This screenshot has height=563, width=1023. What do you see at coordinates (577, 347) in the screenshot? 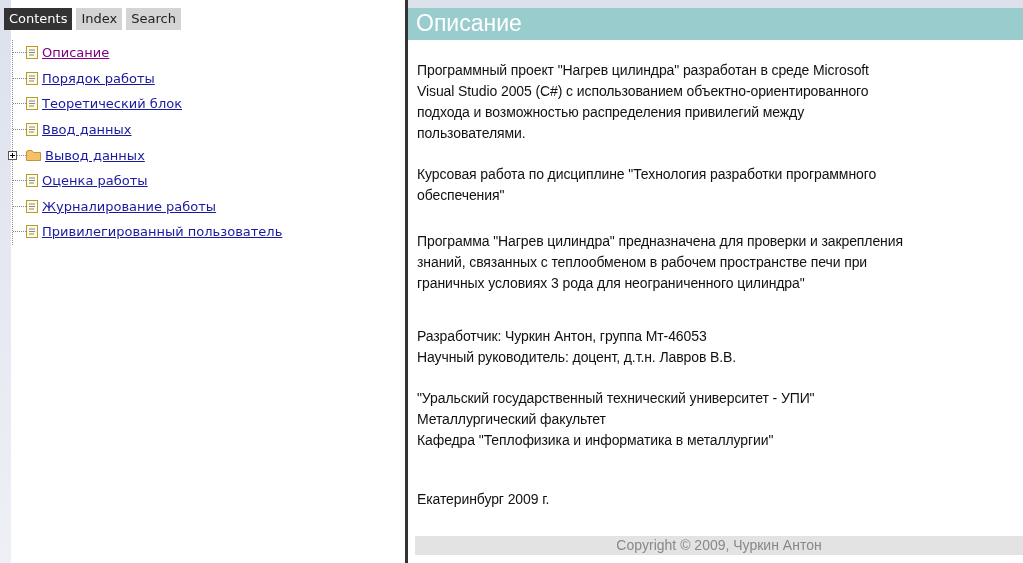
I see `paragraph: Разработчик: Чуркин Антон, группа Мт-46053 Научный руководитель: доцент, д.т.н. Лавров В.В.` at bounding box center [577, 347].